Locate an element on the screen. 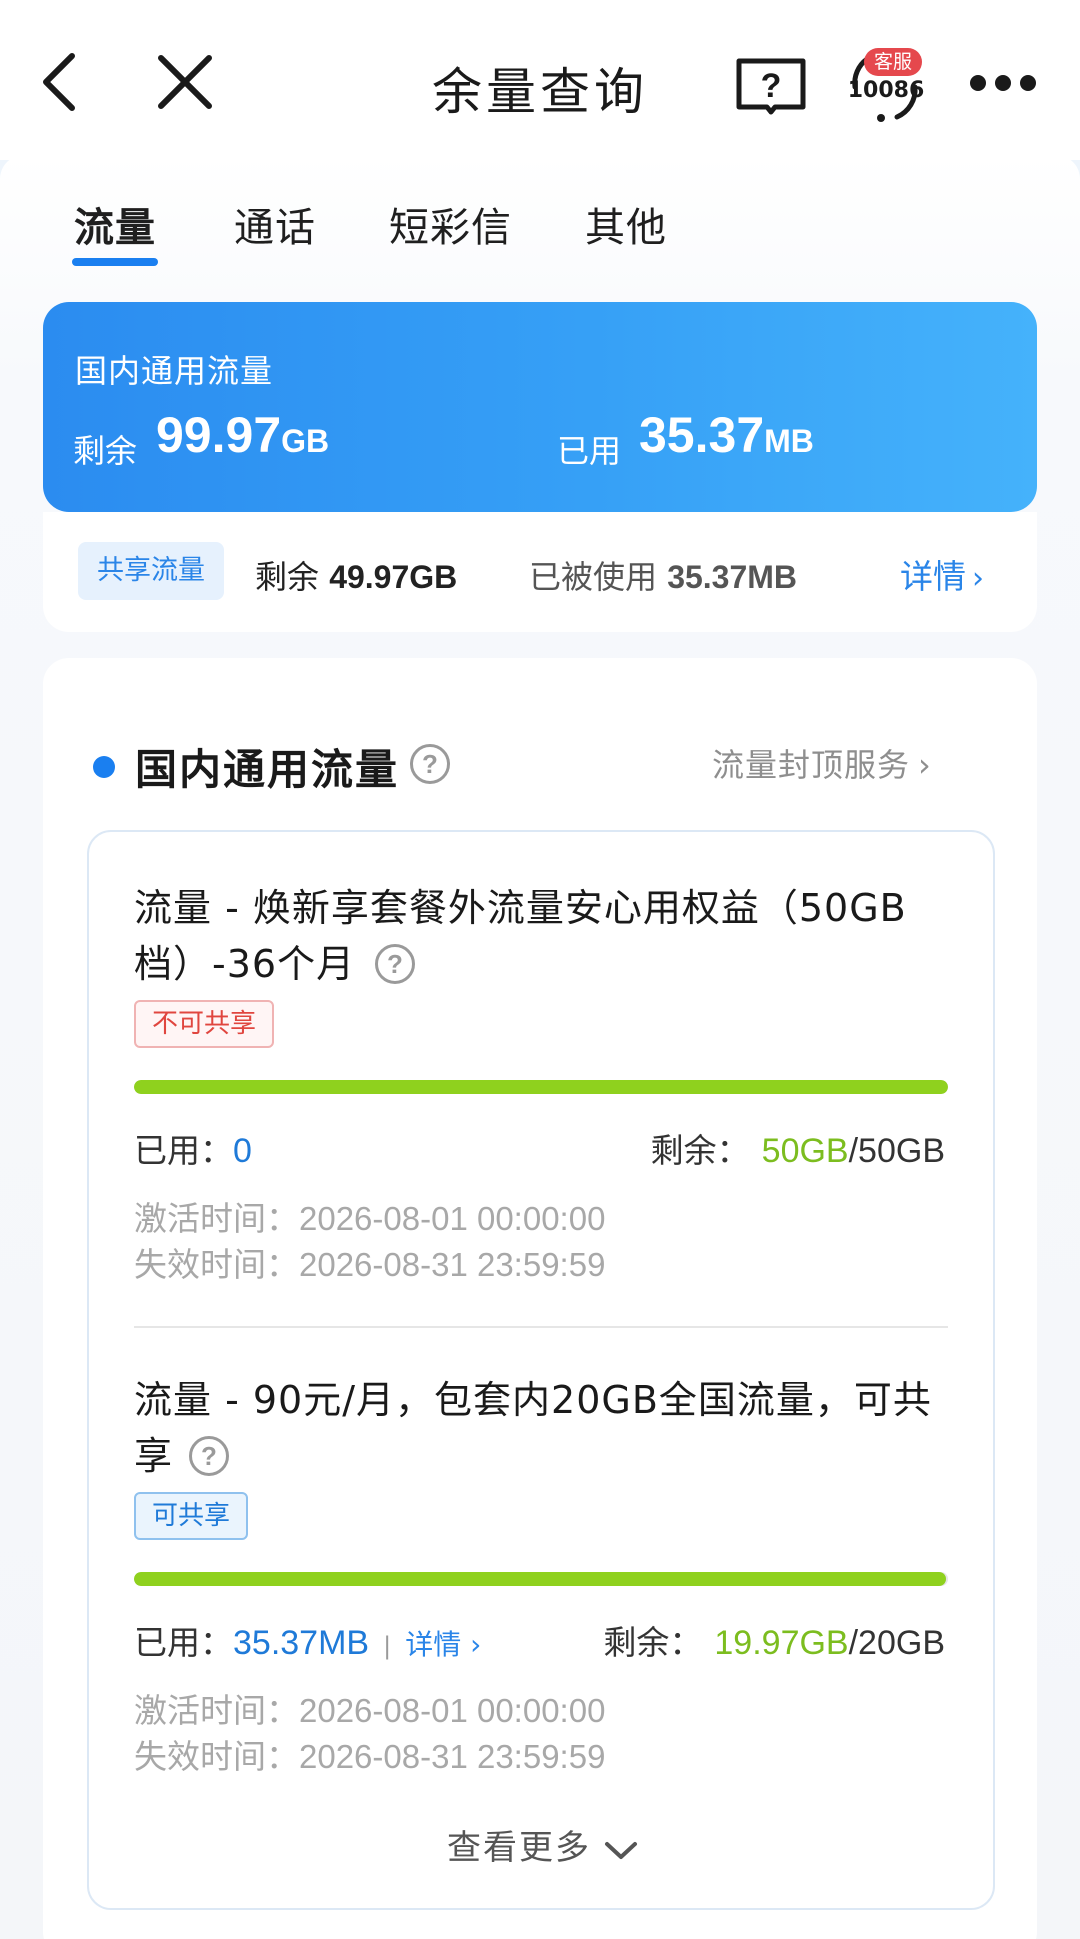 The width and height of the screenshot is (1080, 1939). not-shareable-tag: 不可共享 is located at coordinates (204, 1024).